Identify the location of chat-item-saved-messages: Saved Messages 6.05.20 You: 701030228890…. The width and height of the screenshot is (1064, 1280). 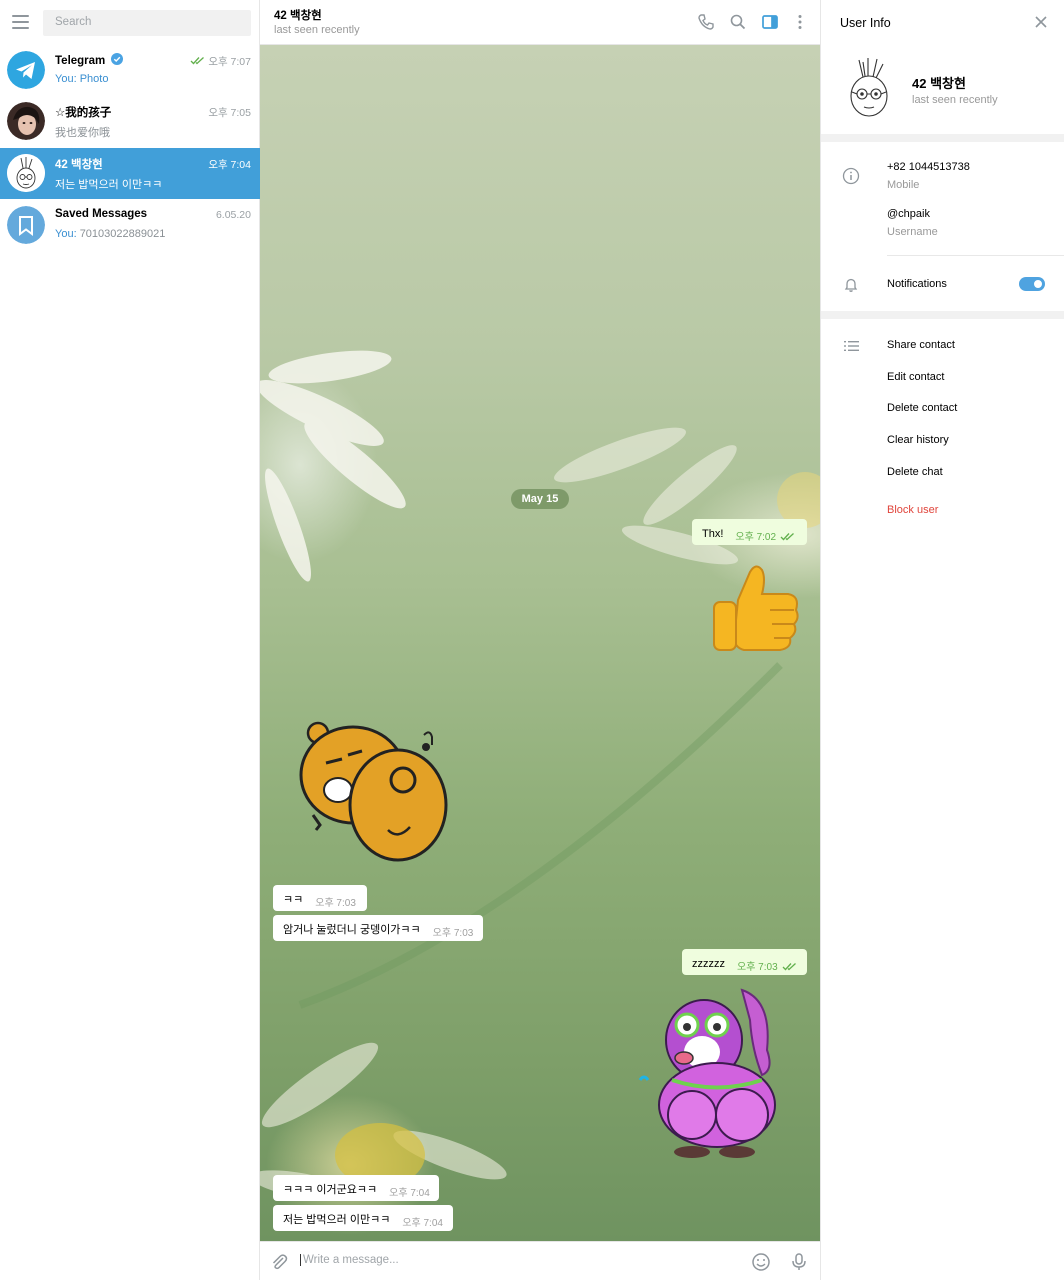
(130, 225).